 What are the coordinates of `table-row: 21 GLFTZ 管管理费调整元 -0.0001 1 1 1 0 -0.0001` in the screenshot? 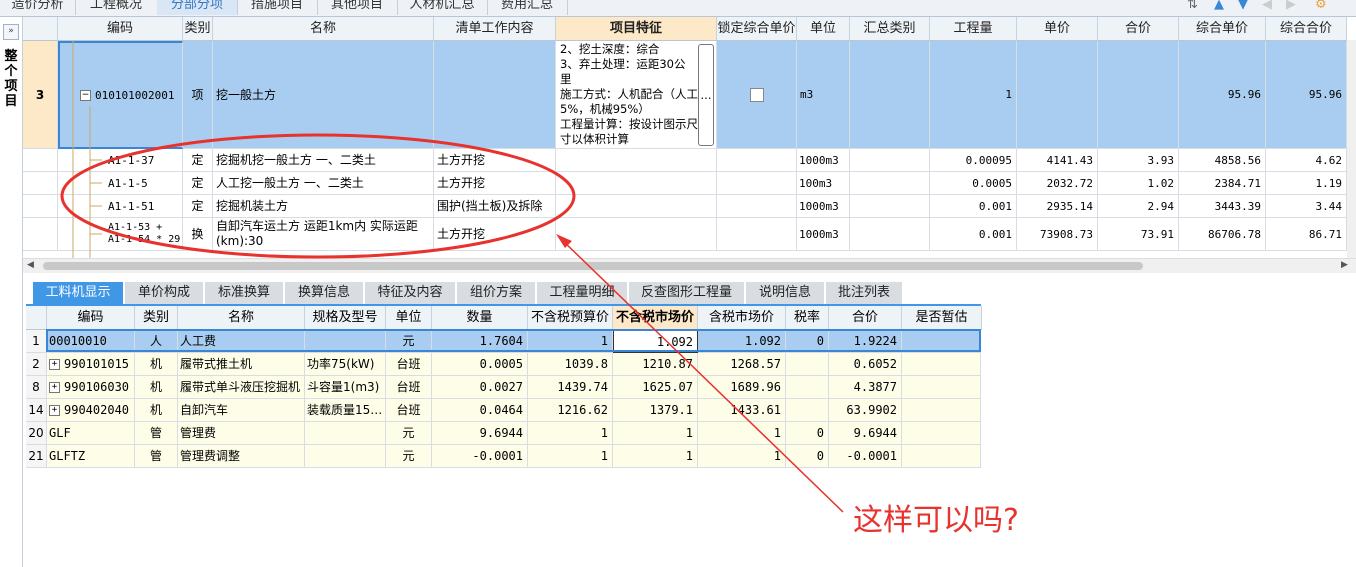 It's located at (503, 456).